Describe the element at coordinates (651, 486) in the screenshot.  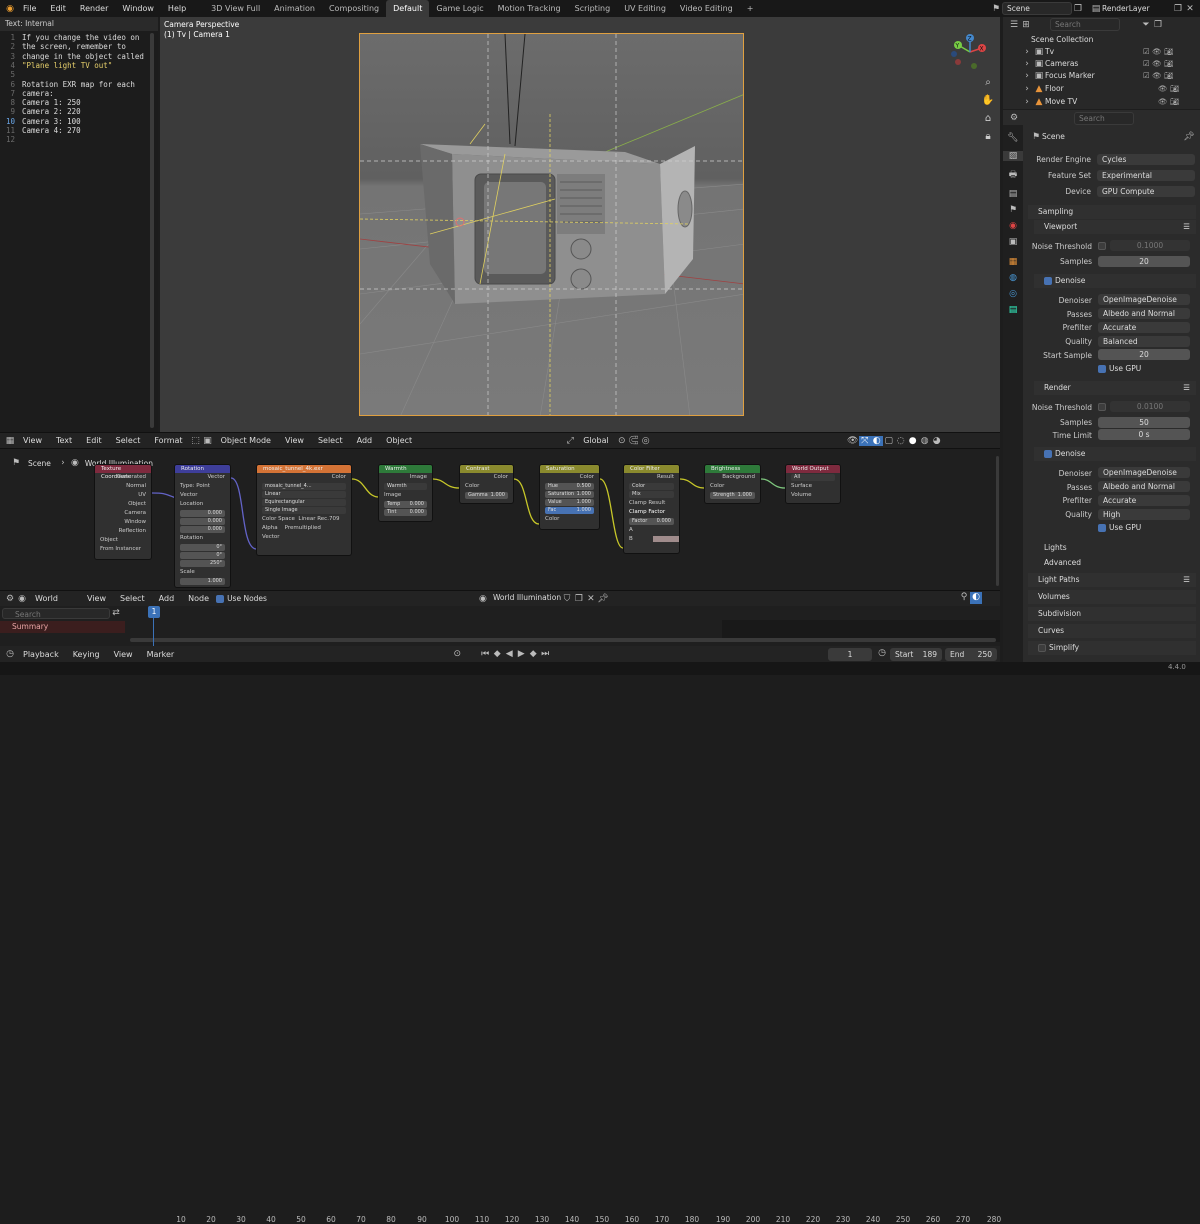
I see `filter-type-dropdown: Color` at that location.